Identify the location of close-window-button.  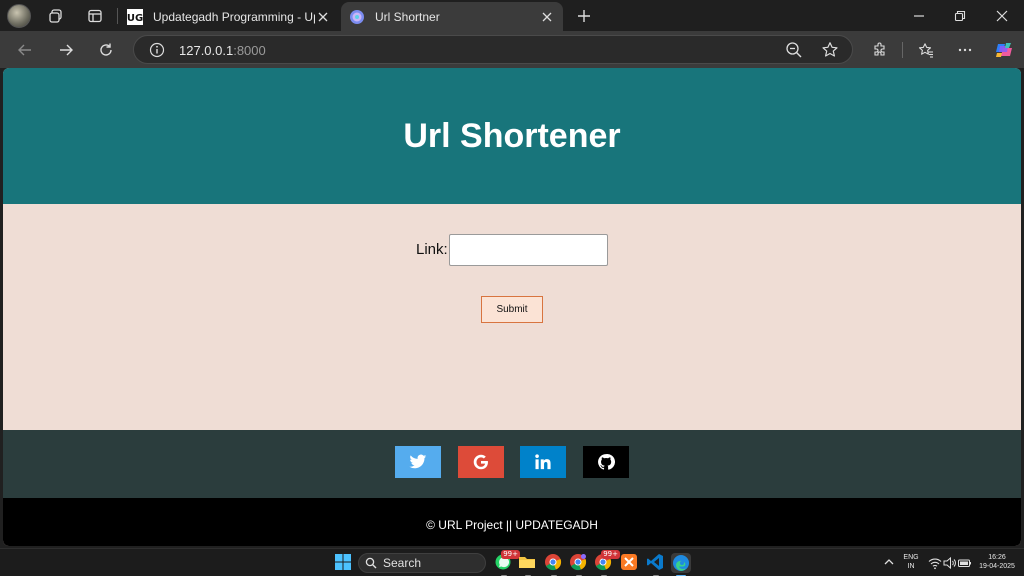
(1001, 15).